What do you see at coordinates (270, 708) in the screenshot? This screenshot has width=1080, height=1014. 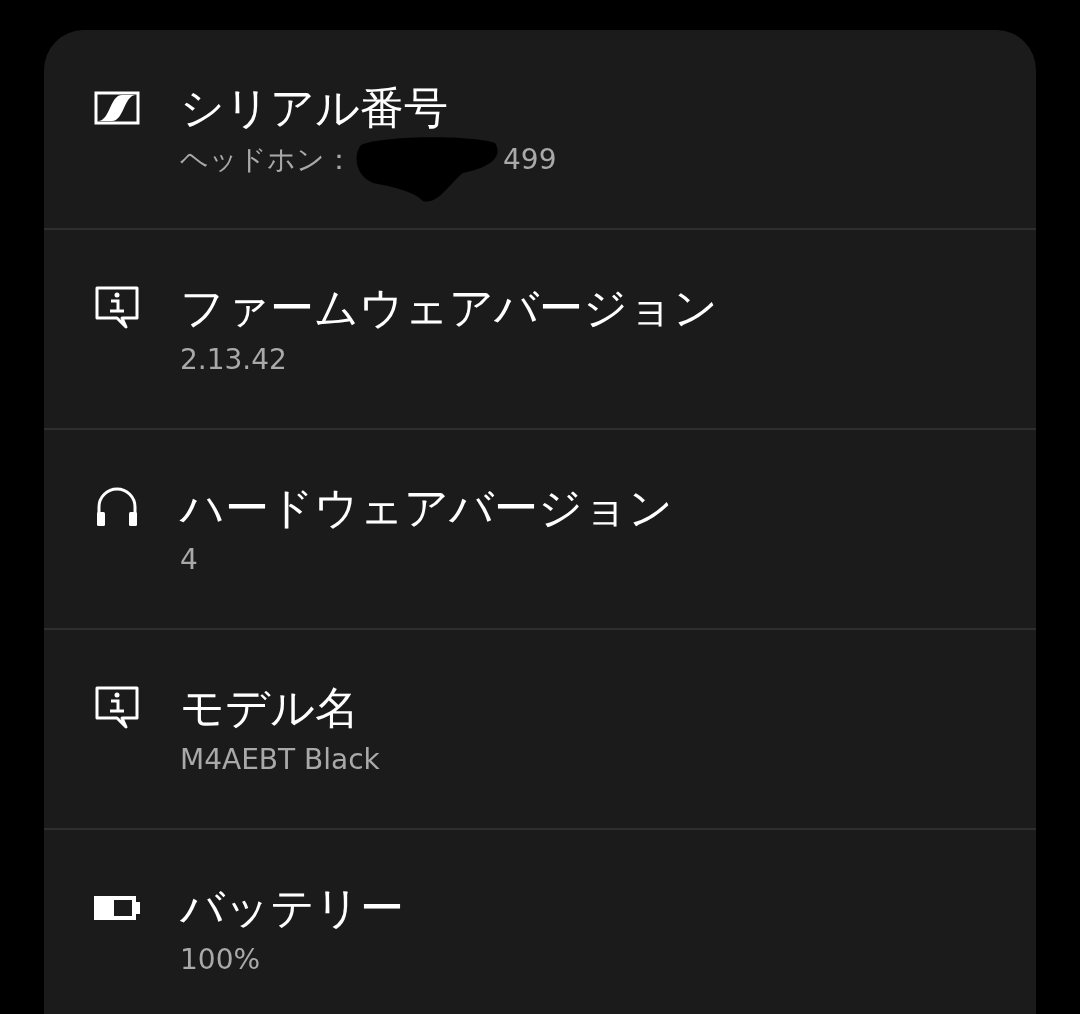 I see `setting-title: モデル名` at bounding box center [270, 708].